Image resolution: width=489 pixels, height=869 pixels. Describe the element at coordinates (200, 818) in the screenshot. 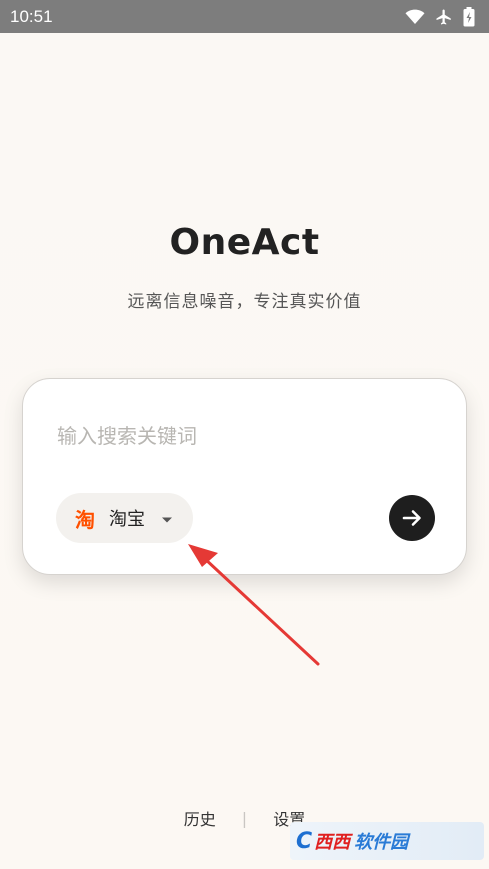

I see `history-link: 历史` at that location.